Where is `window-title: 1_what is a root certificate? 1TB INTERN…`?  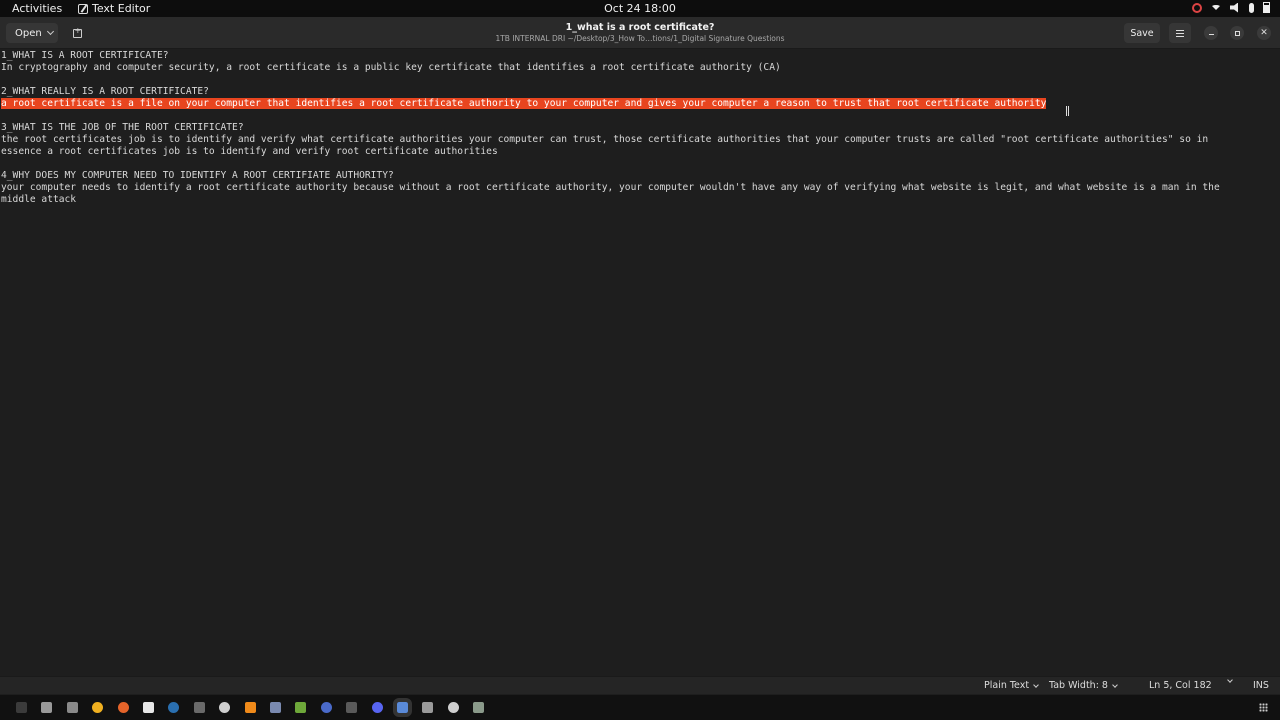
window-title: 1_what is a root certificate? 1TB INTERN… is located at coordinates (640, 33).